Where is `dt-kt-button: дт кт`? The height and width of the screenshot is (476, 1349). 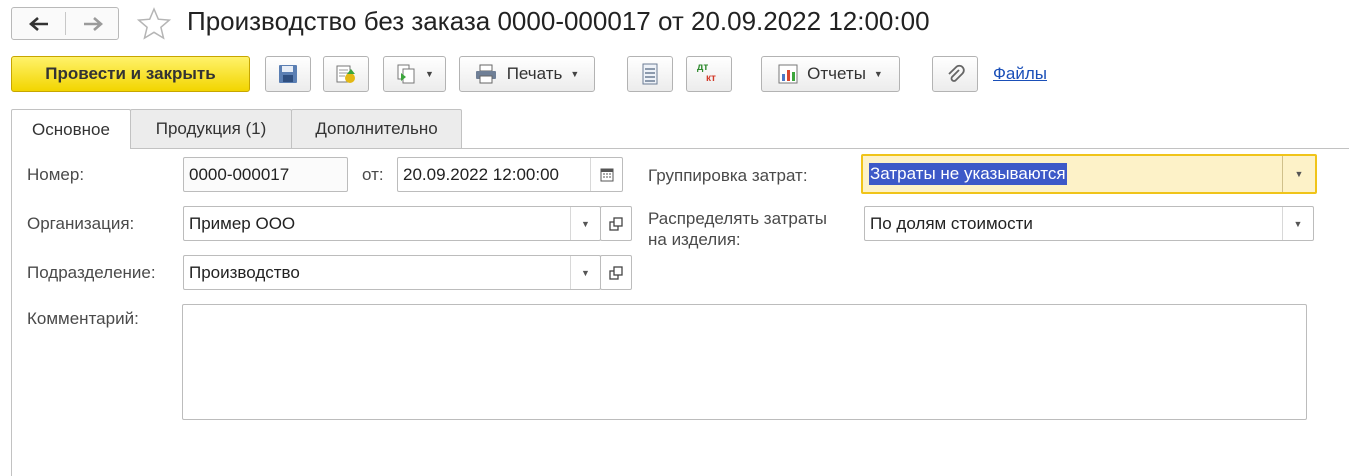
dt-kt-button: дт кт is located at coordinates (709, 74).